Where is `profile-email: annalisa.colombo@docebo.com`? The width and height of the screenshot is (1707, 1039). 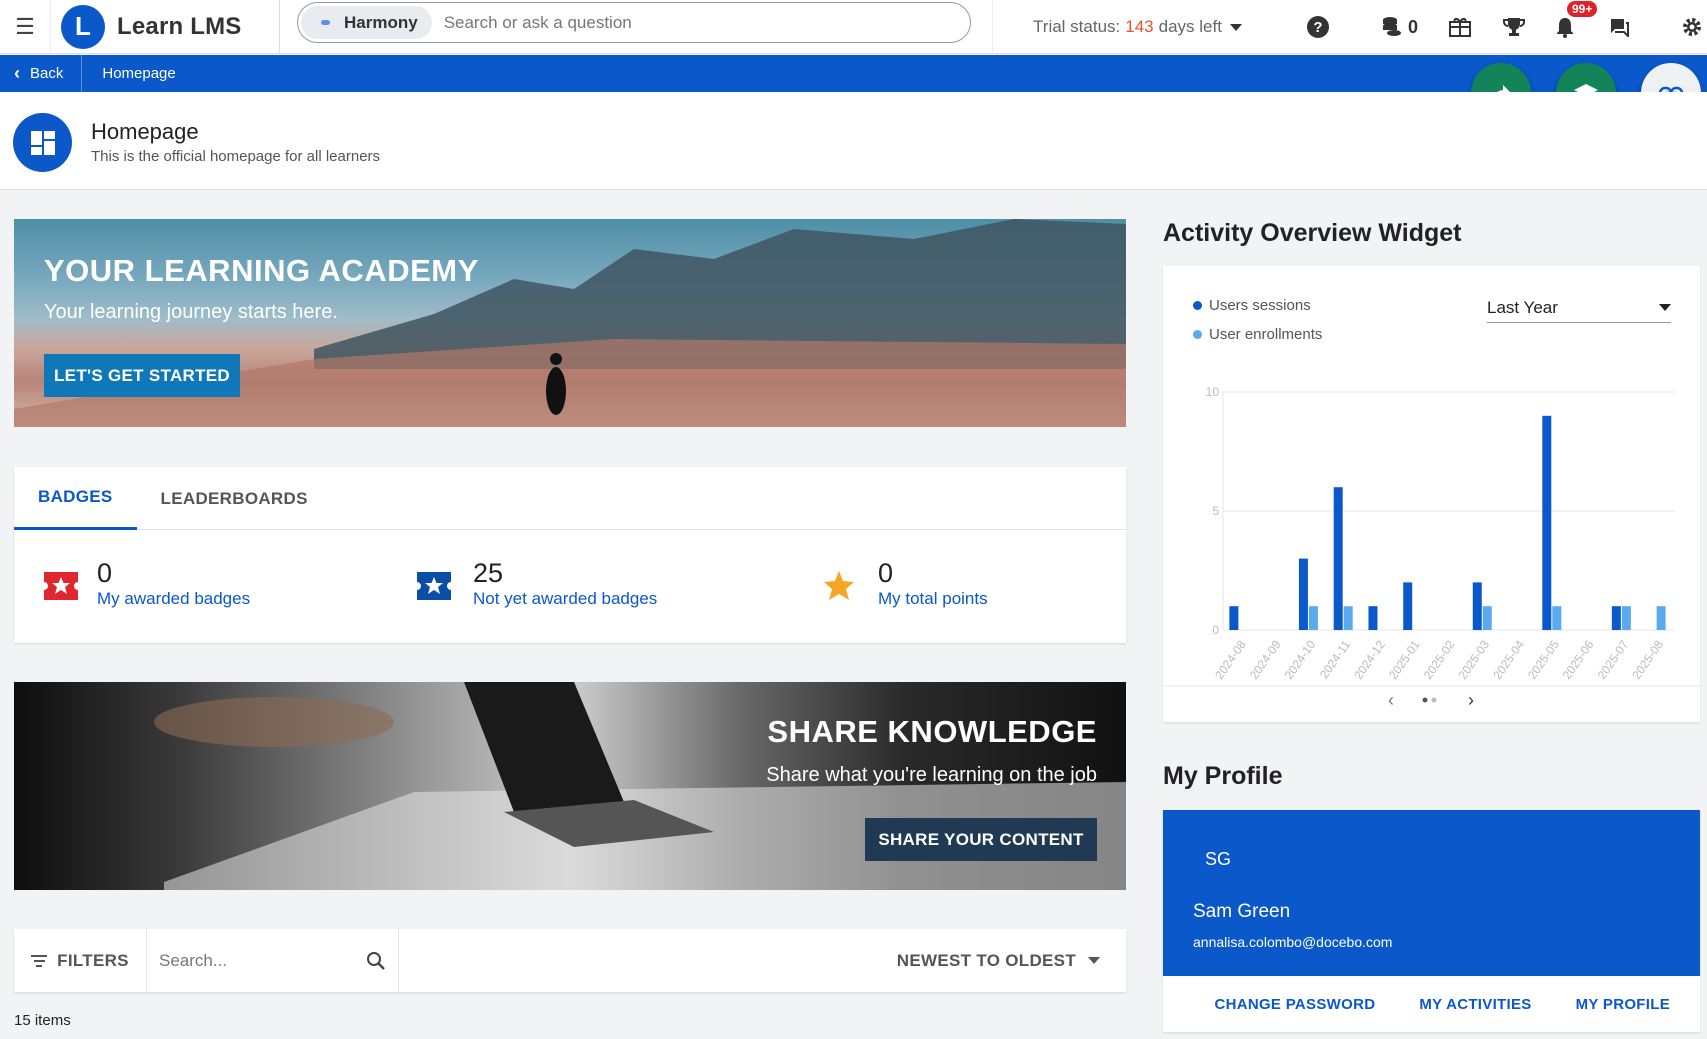
profile-email: annalisa.colombo@docebo.com is located at coordinates (1293, 942).